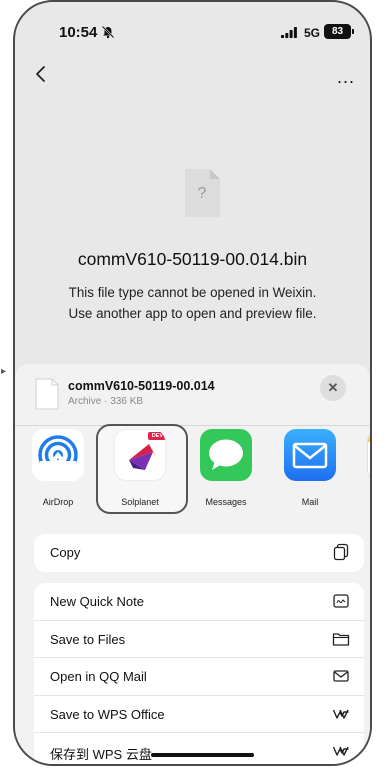  Describe the element at coordinates (141, 386) in the screenshot. I see `sheet-file-name: commV610-50119-00.014` at that location.